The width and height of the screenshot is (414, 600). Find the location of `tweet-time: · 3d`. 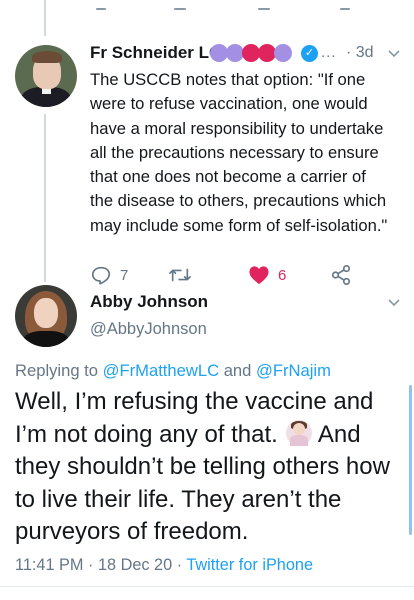

tweet-time: · 3d is located at coordinates (360, 53).